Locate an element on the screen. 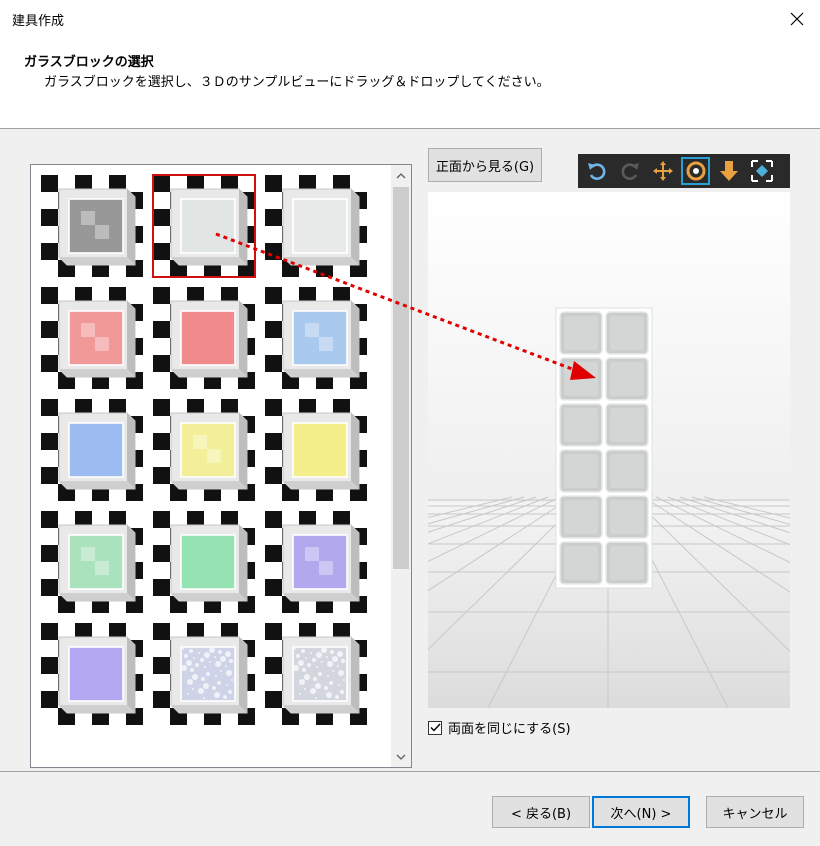 The height and width of the screenshot is (846, 820). redo-tool-button is located at coordinates (629, 171).